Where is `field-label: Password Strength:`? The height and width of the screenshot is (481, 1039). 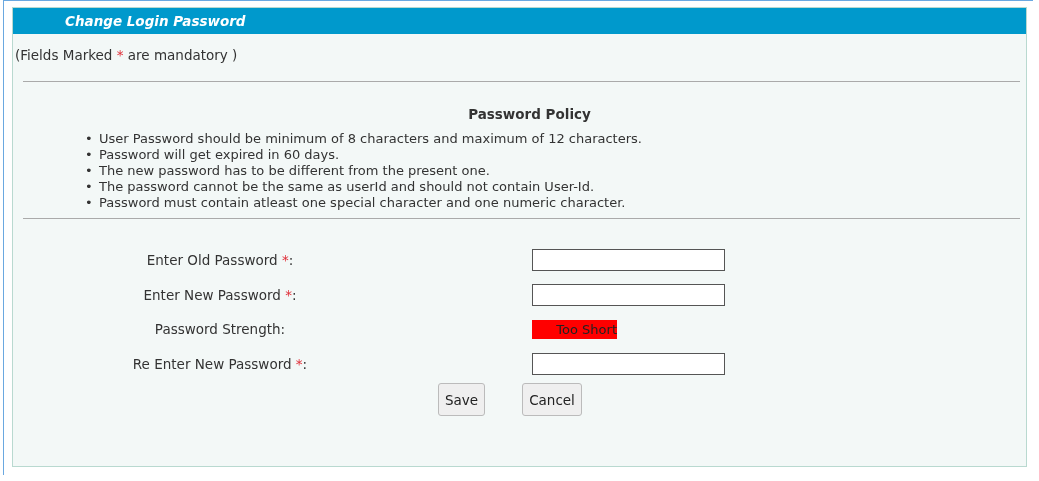 field-label: Password Strength: is located at coordinates (220, 329).